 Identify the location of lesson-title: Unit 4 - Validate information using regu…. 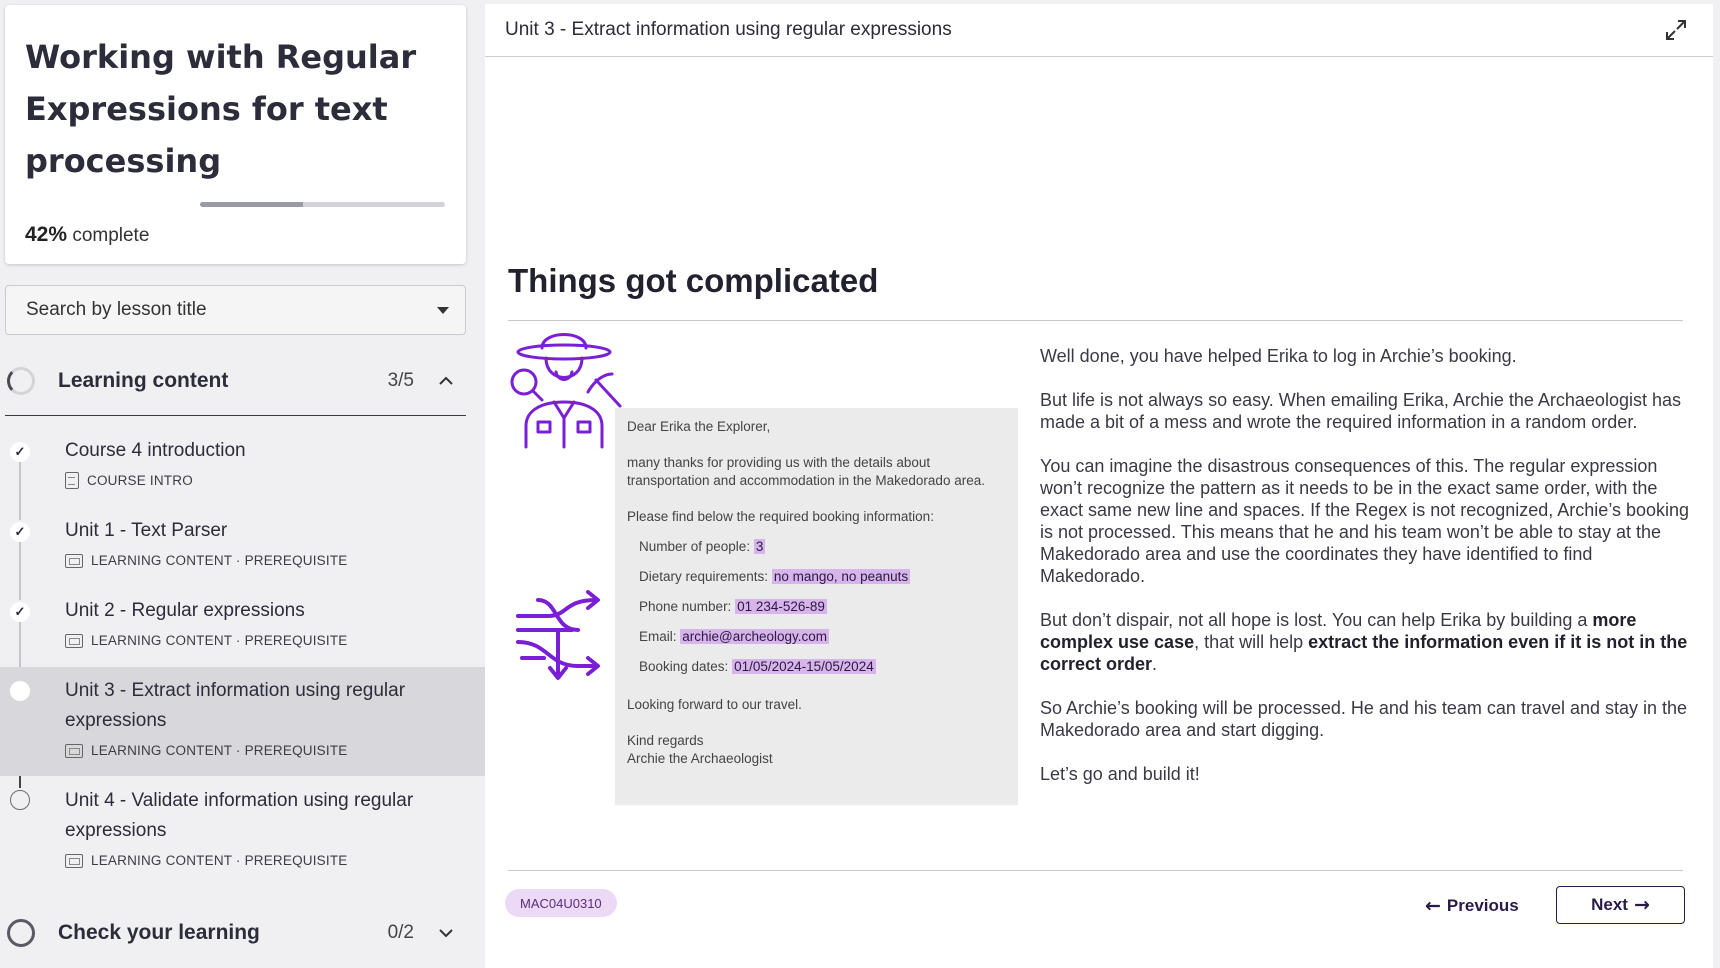
(239, 815).